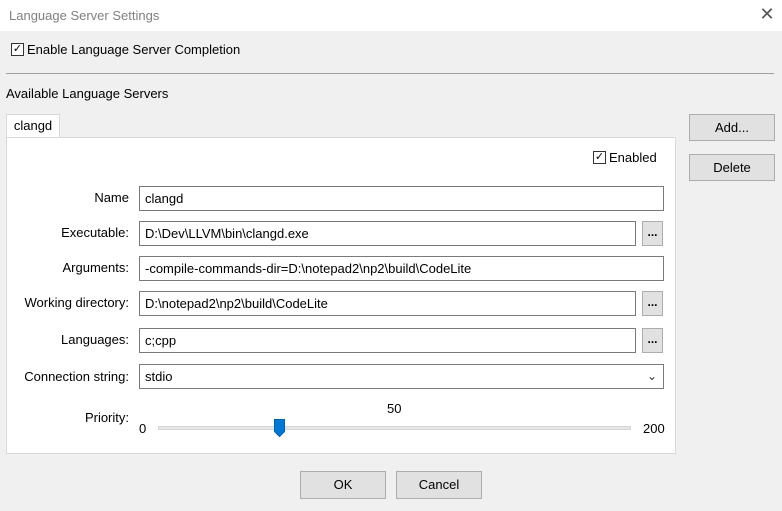  Describe the element at coordinates (401, 198) in the screenshot. I see `name-field: clangd` at that location.